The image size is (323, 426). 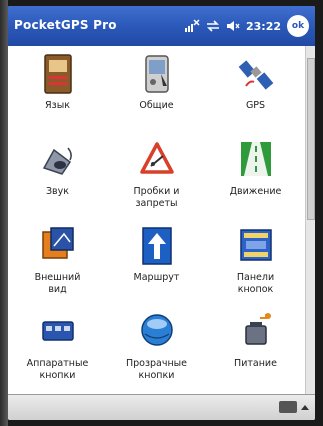 What do you see at coordinates (156, 330) in the screenshot?
I see `transparent-buttons-icon` at bounding box center [156, 330].